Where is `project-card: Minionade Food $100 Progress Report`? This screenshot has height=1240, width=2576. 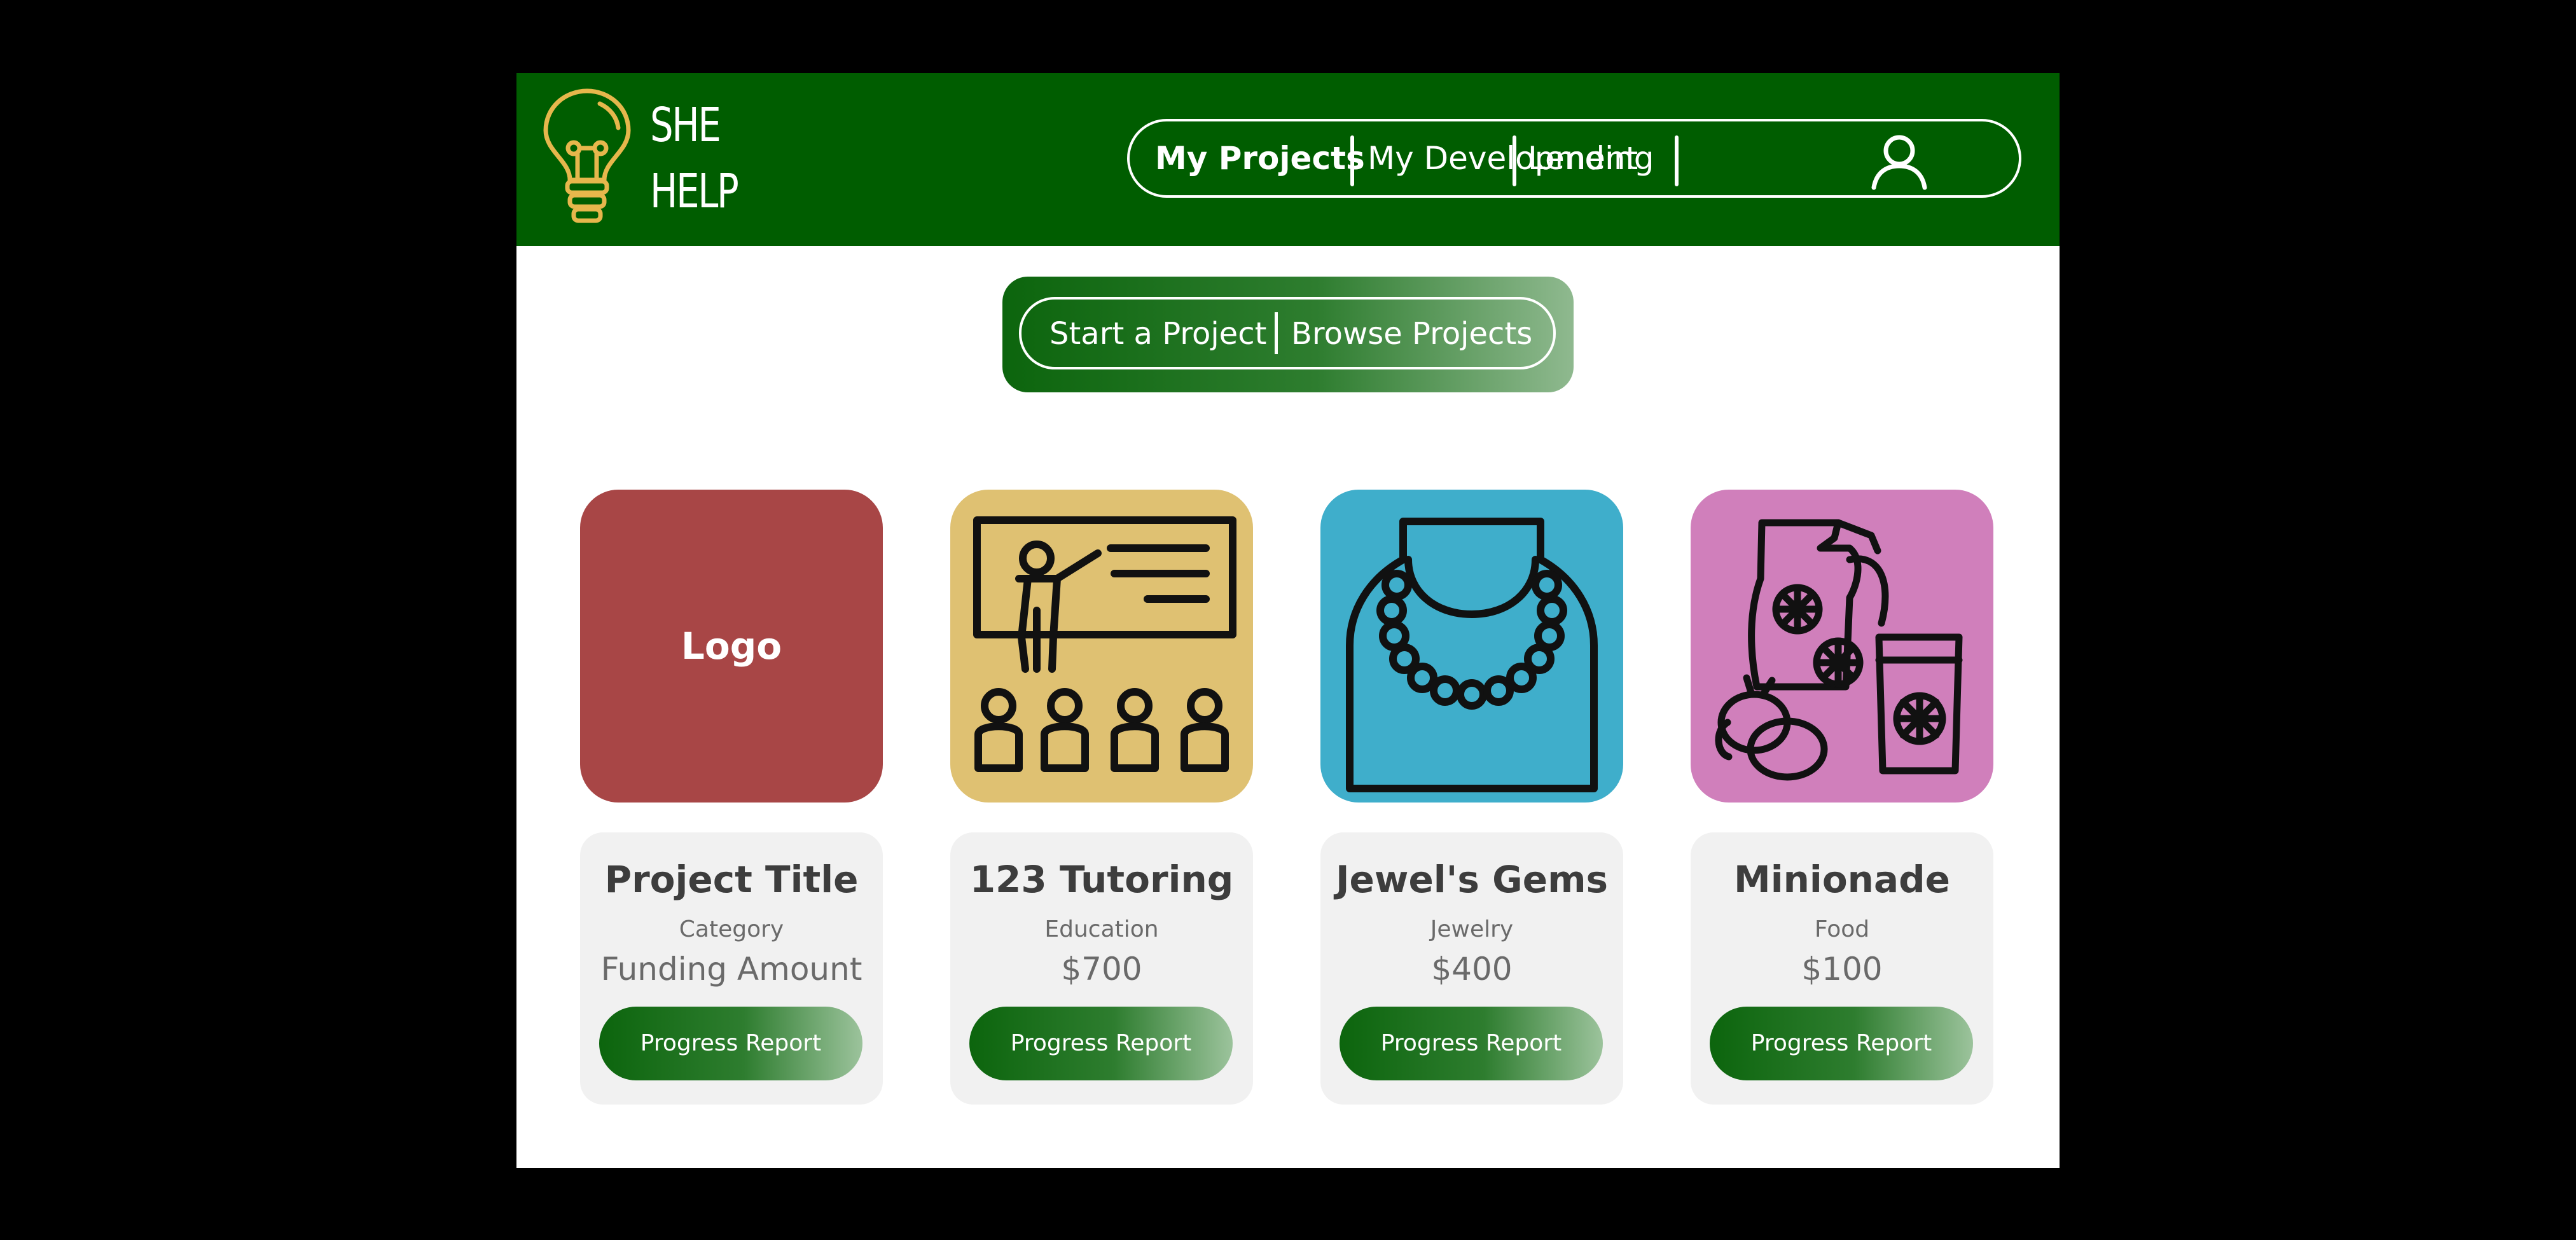 project-card: Minionade Food $100 Progress Report is located at coordinates (1842, 968).